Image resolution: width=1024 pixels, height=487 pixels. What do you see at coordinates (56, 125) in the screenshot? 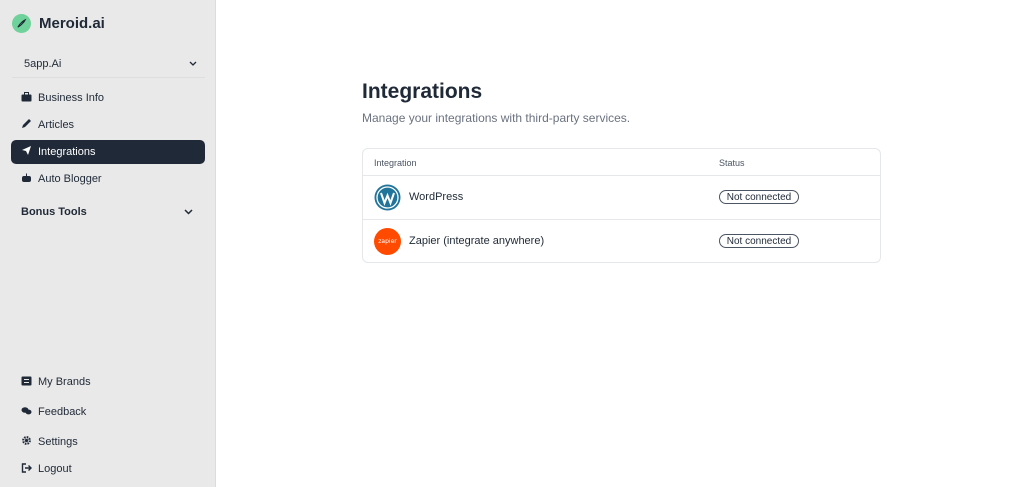
I see `nav-articles-label: Articles` at bounding box center [56, 125].